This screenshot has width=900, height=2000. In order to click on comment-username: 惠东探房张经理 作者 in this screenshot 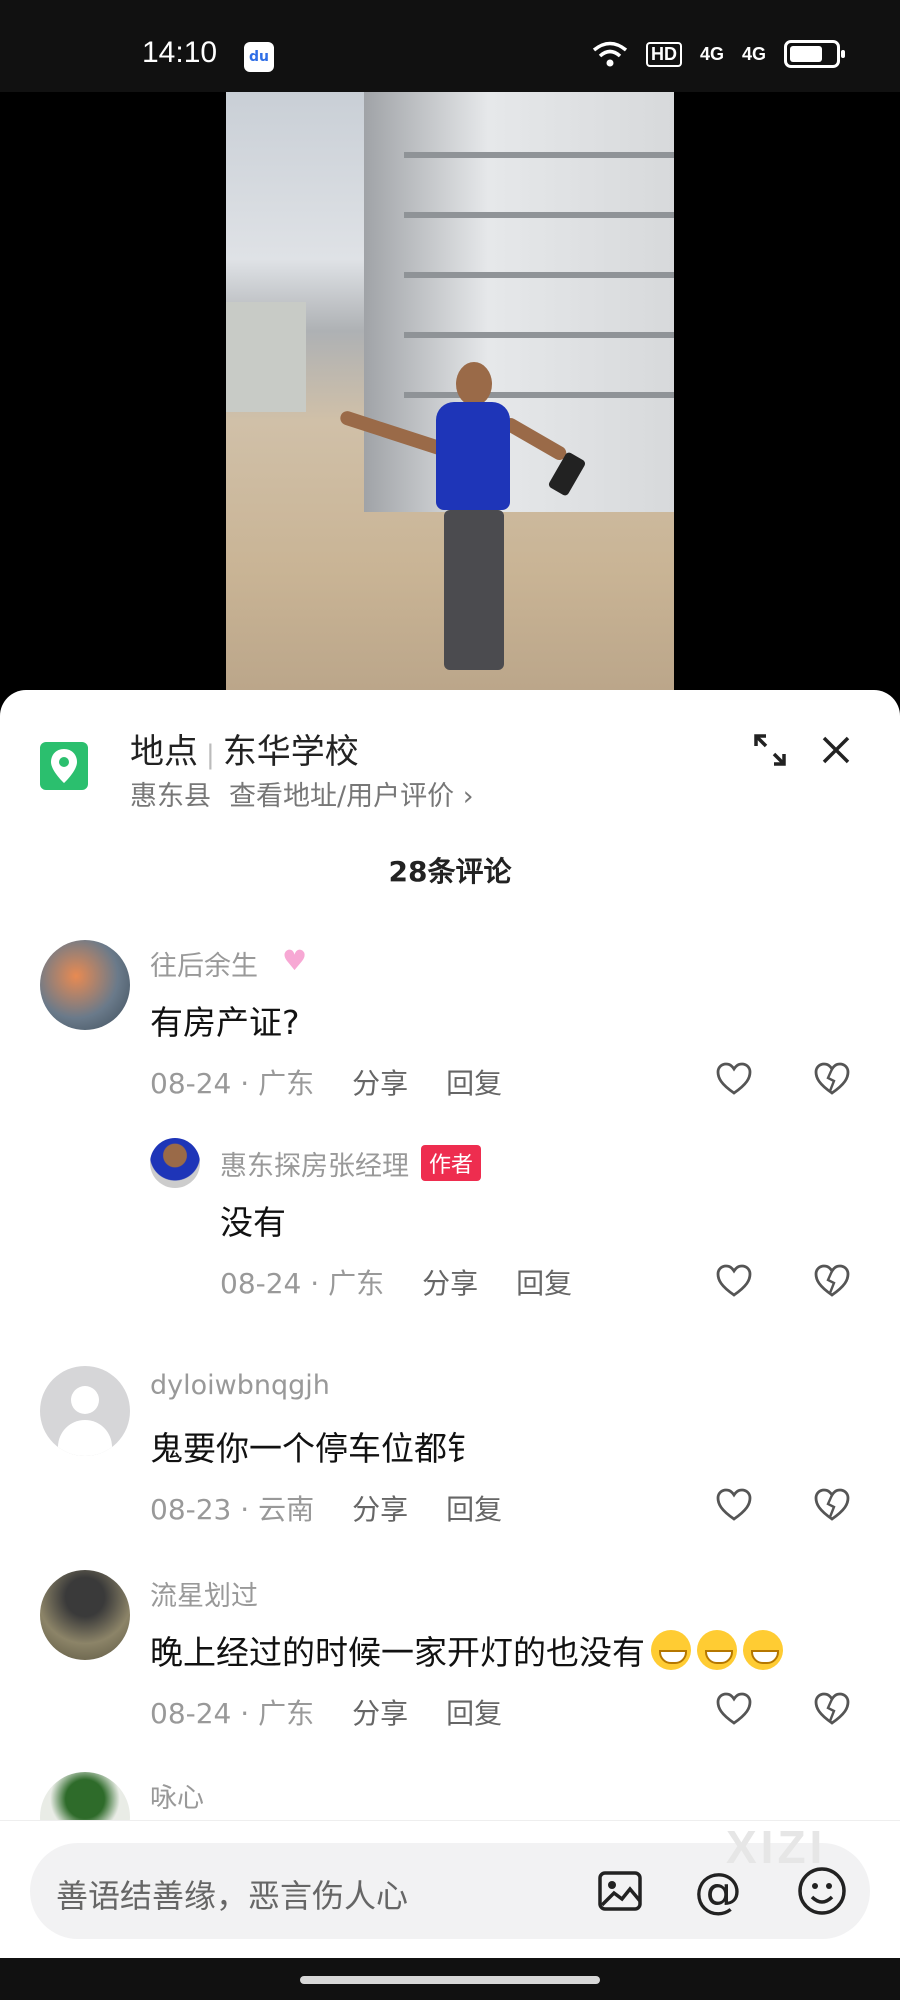, I will do `click(351, 1163)`.